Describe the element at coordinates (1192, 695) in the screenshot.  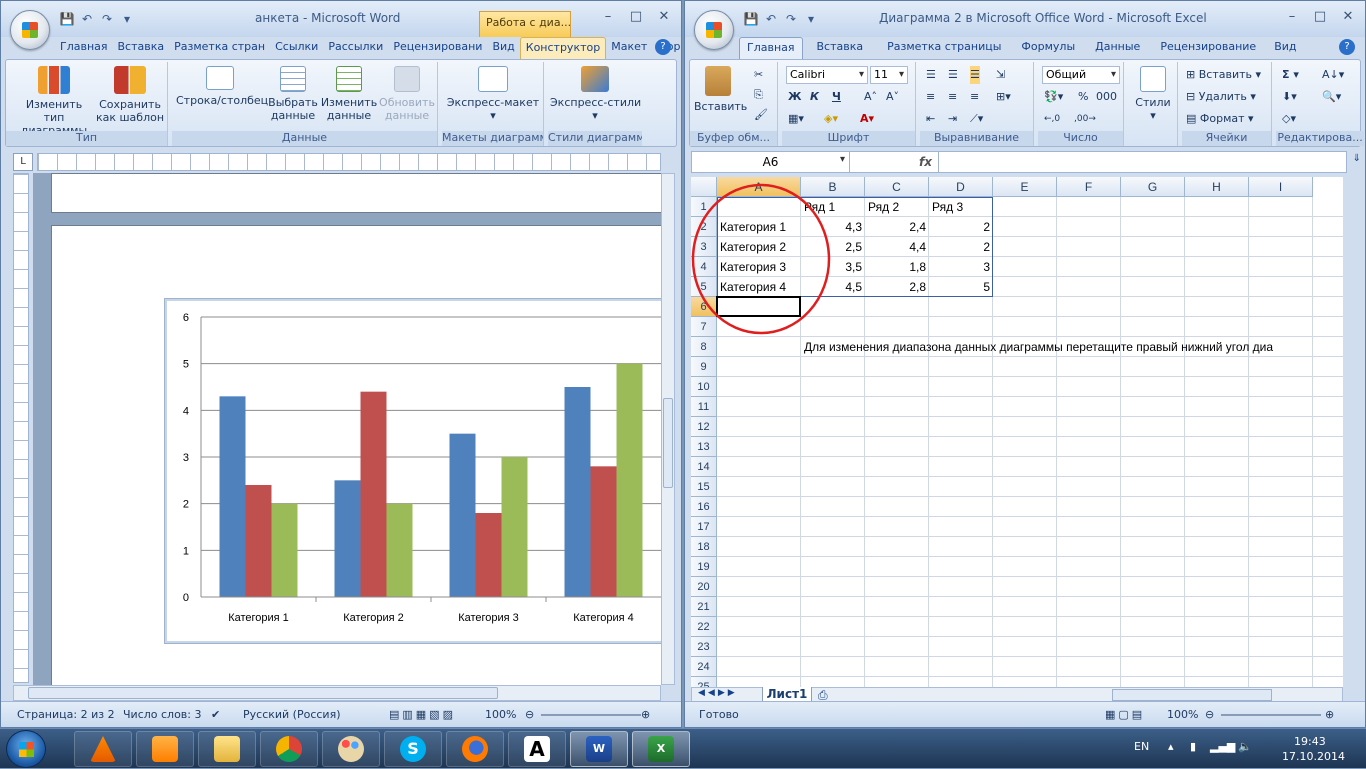
I see `excel-horizontal-scroll-thumb` at that location.